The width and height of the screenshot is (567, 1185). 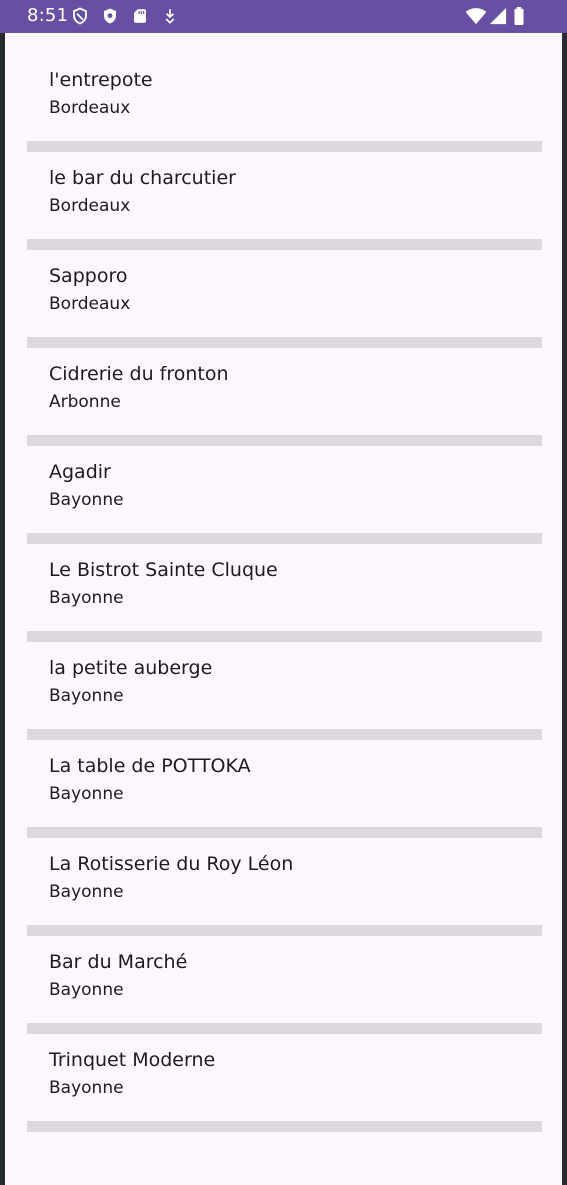 I want to click on download-arrow-icon, so click(x=170, y=16).